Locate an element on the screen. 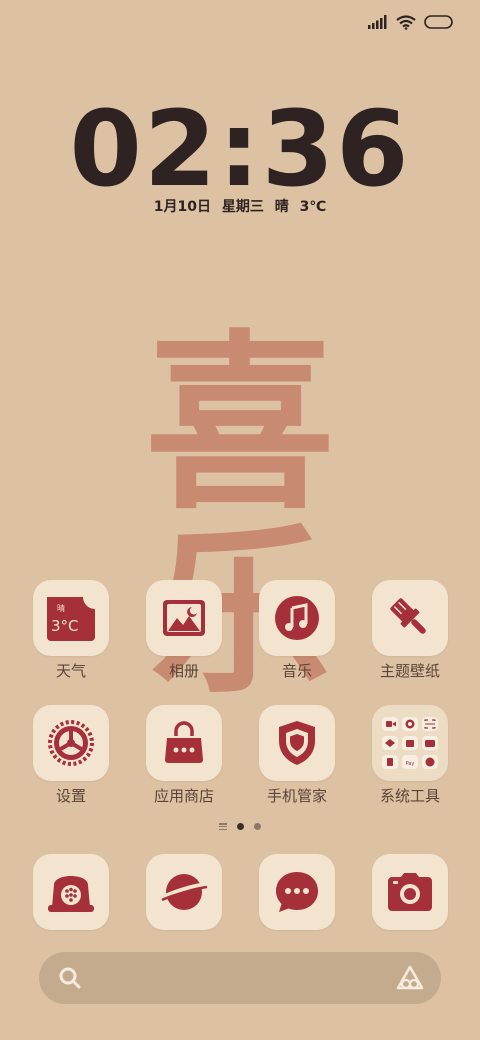  clock-time: 02:36 is located at coordinates (240, 149).